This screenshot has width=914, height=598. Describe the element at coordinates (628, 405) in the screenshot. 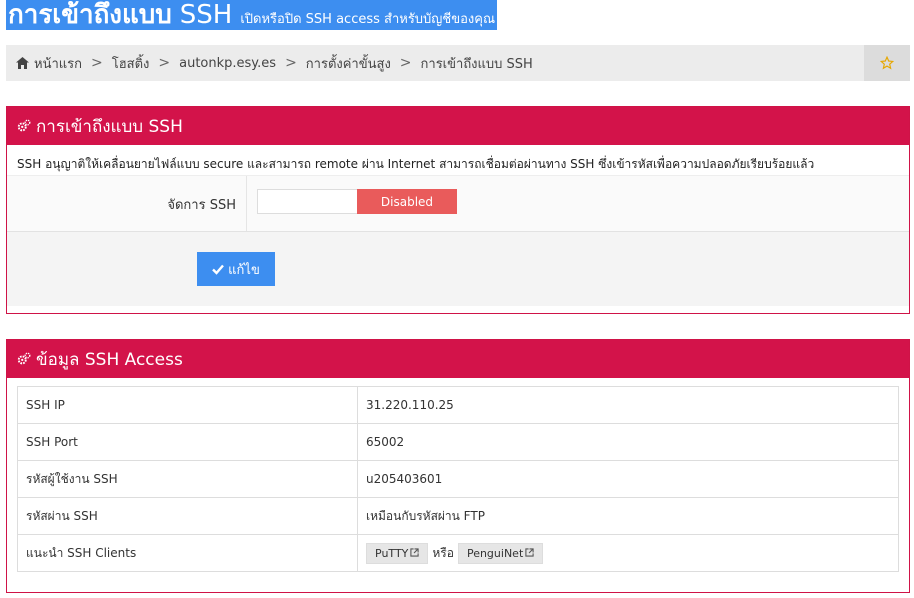

I see `ssh-ip-value: 31.220.110.25` at that location.